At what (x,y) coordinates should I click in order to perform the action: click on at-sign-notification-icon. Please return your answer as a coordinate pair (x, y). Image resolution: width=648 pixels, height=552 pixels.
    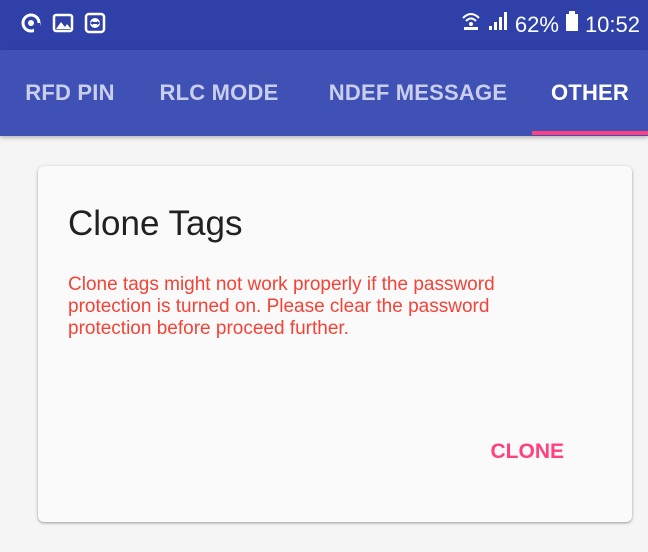
    Looking at the image, I should click on (31, 23).